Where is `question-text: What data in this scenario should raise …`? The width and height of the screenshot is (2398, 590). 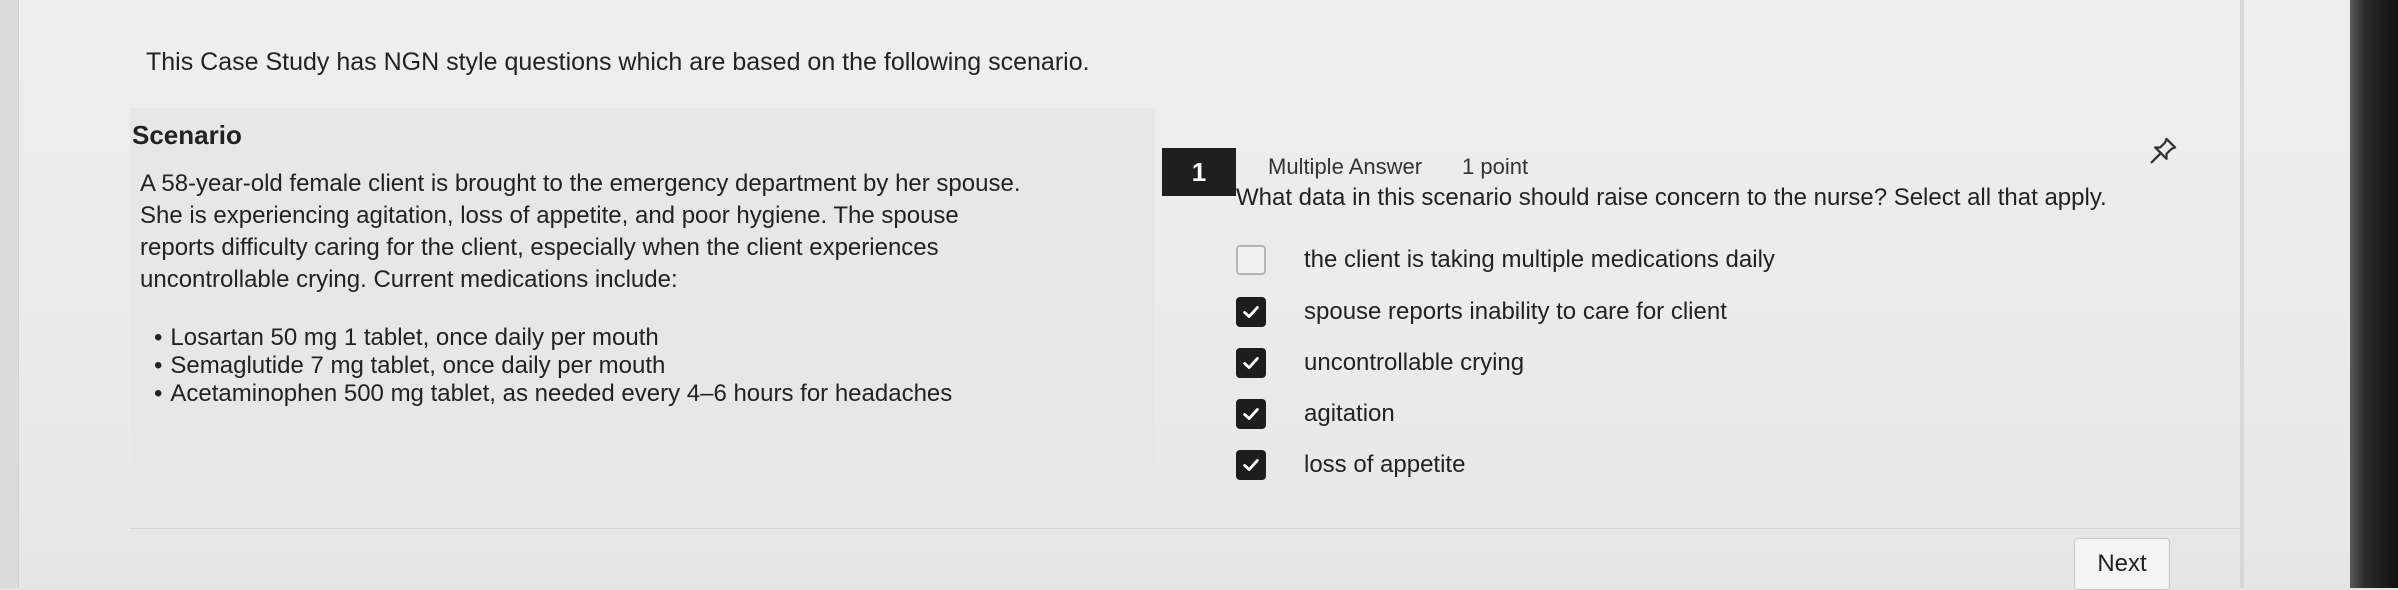 question-text: What data in this scenario should raise … is located at coordinates (1671, 197).